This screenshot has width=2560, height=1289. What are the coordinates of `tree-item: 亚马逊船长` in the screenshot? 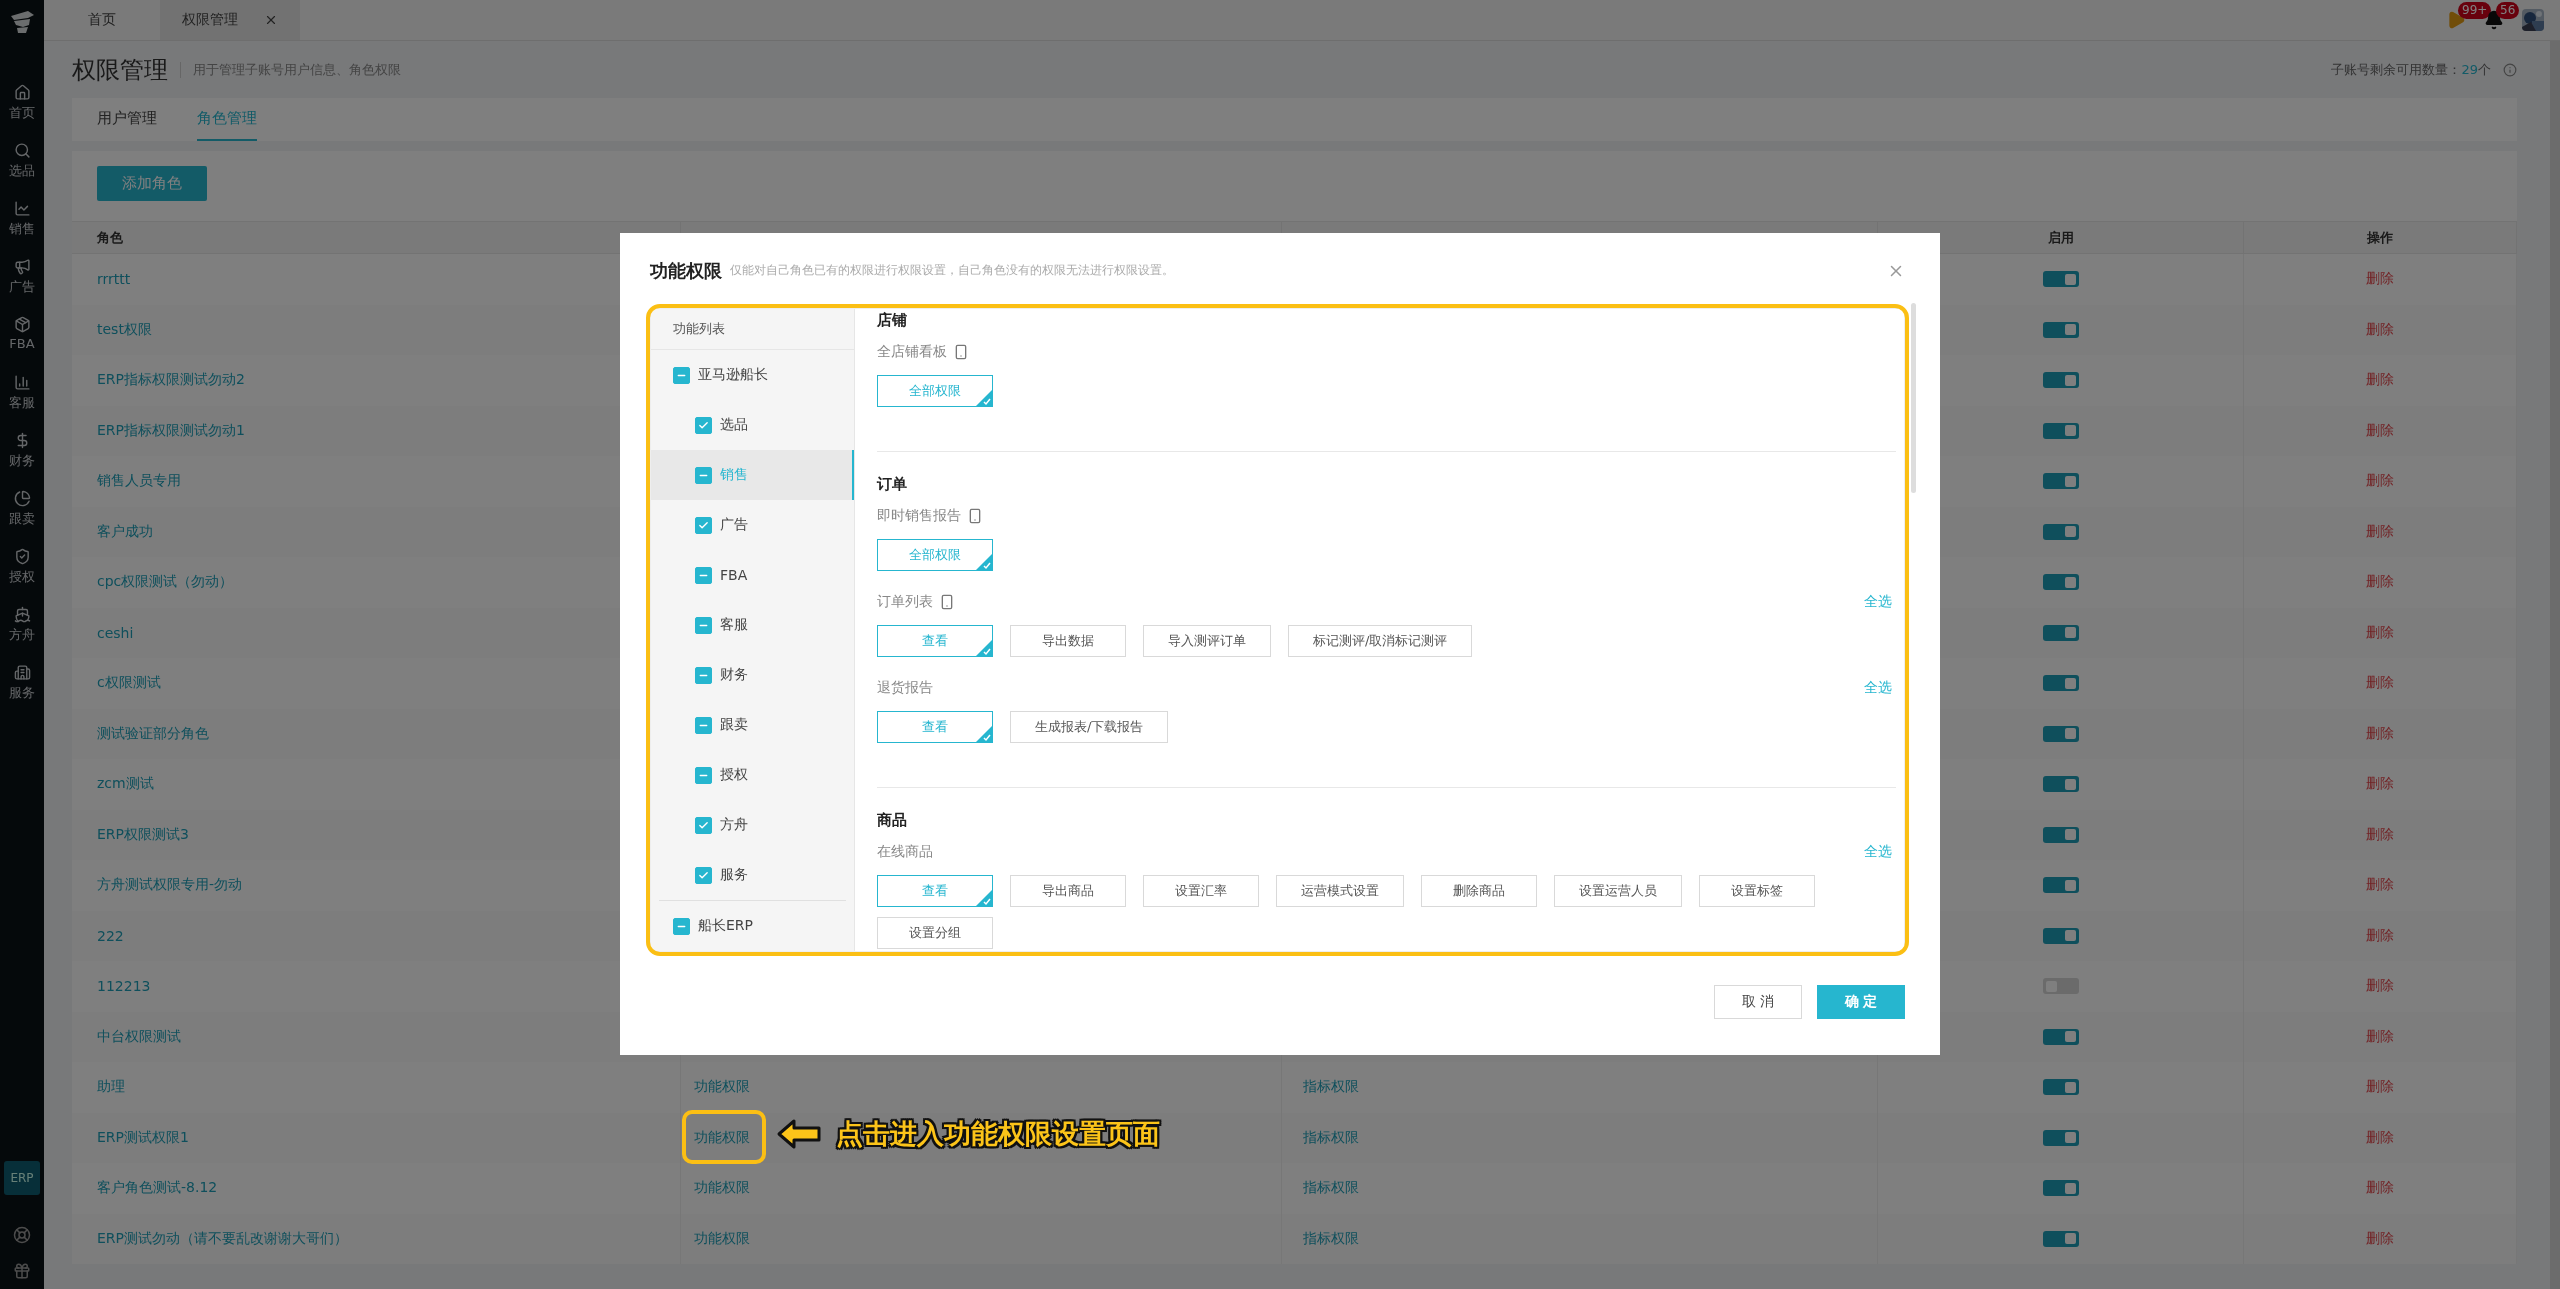 It's located at (752, 375).